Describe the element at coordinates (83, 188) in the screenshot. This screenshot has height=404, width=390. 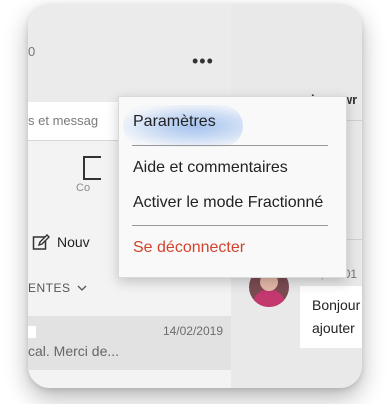
I see `compose-caption: Co` at that location.